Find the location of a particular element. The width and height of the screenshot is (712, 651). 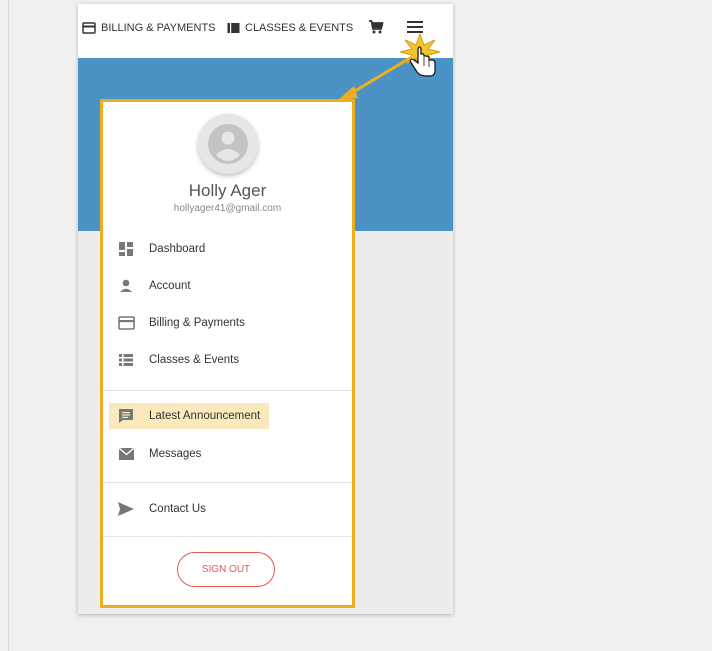

book-icon is located at coordinates (233, 28).